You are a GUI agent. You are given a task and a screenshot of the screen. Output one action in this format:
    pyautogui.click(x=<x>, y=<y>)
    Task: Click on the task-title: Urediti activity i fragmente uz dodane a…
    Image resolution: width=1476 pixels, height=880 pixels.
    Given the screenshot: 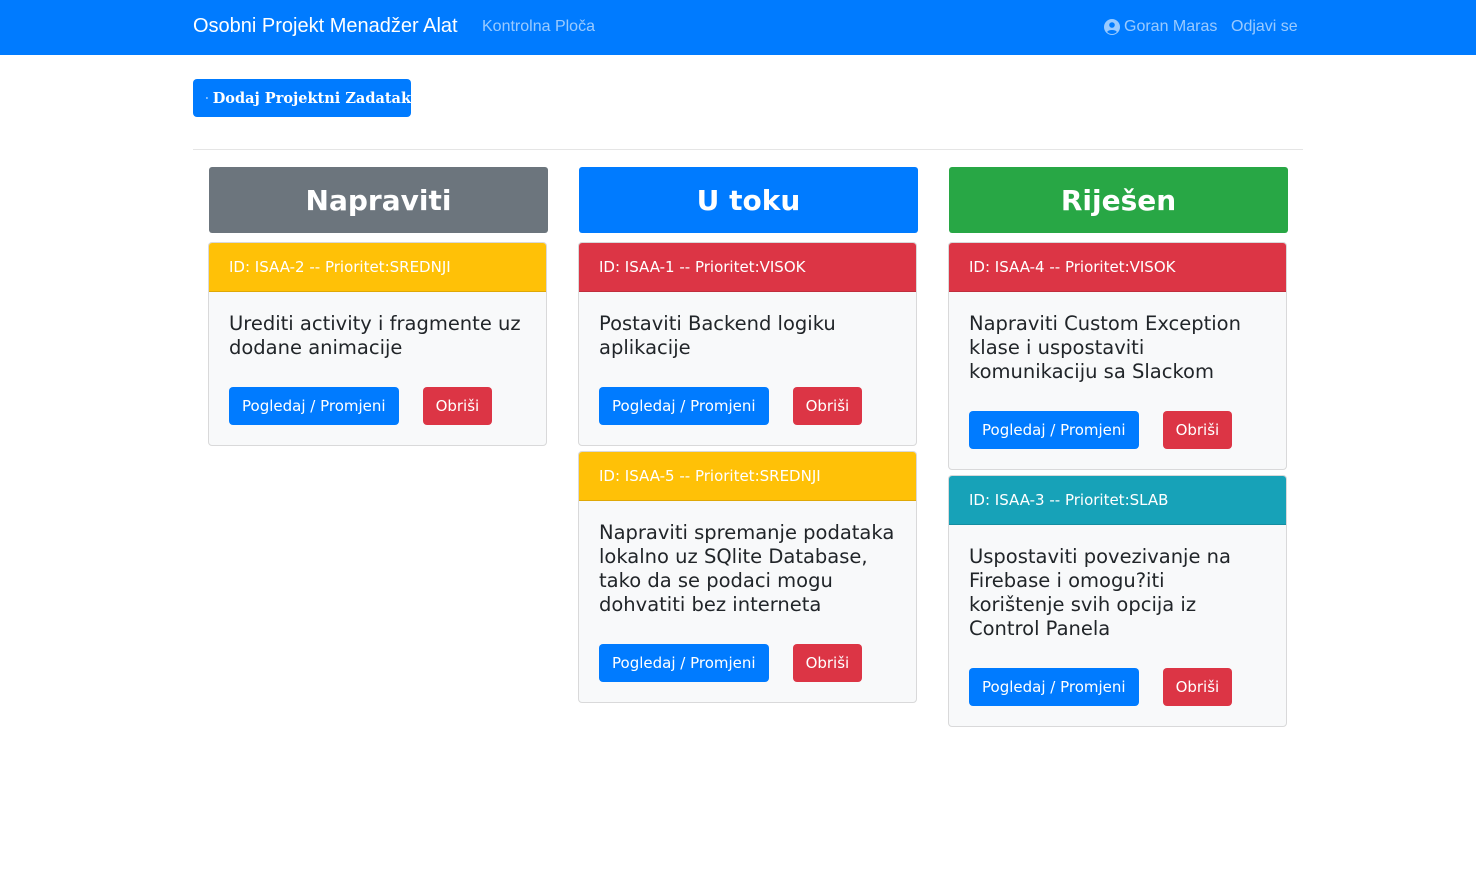 What is the action you would take?
    pyautogui.click(x=375, y=335)
    